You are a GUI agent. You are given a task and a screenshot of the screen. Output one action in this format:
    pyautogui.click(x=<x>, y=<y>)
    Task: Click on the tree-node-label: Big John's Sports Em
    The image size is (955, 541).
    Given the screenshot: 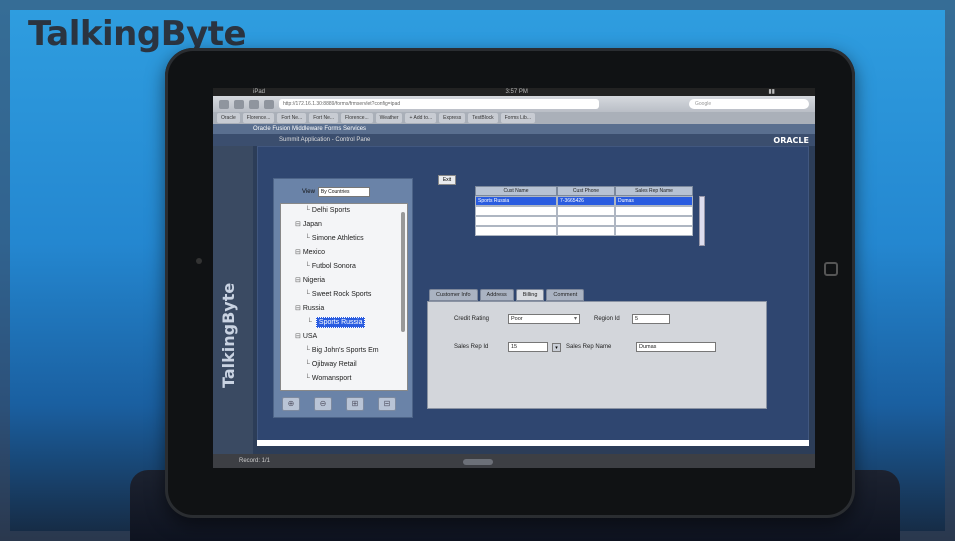 What is the action you would take?
    pyautogui.click(x=345, y=350)
    